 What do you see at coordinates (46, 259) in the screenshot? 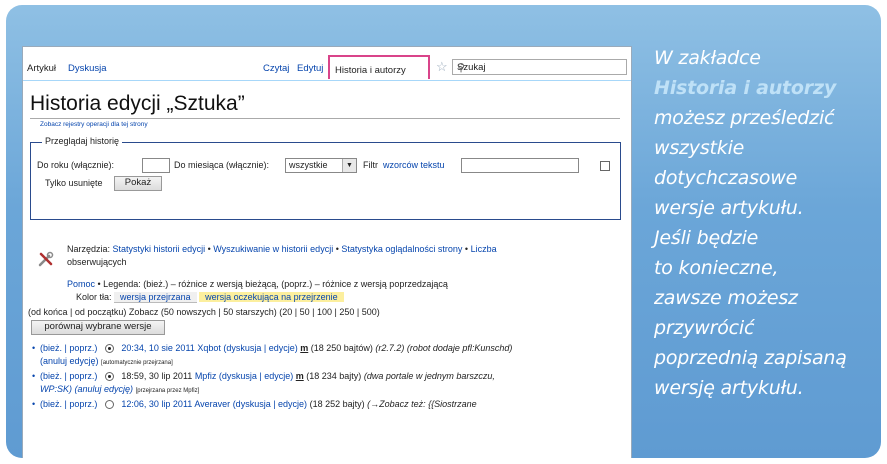
I see `tools-icon` at bounding box center [46, 259].